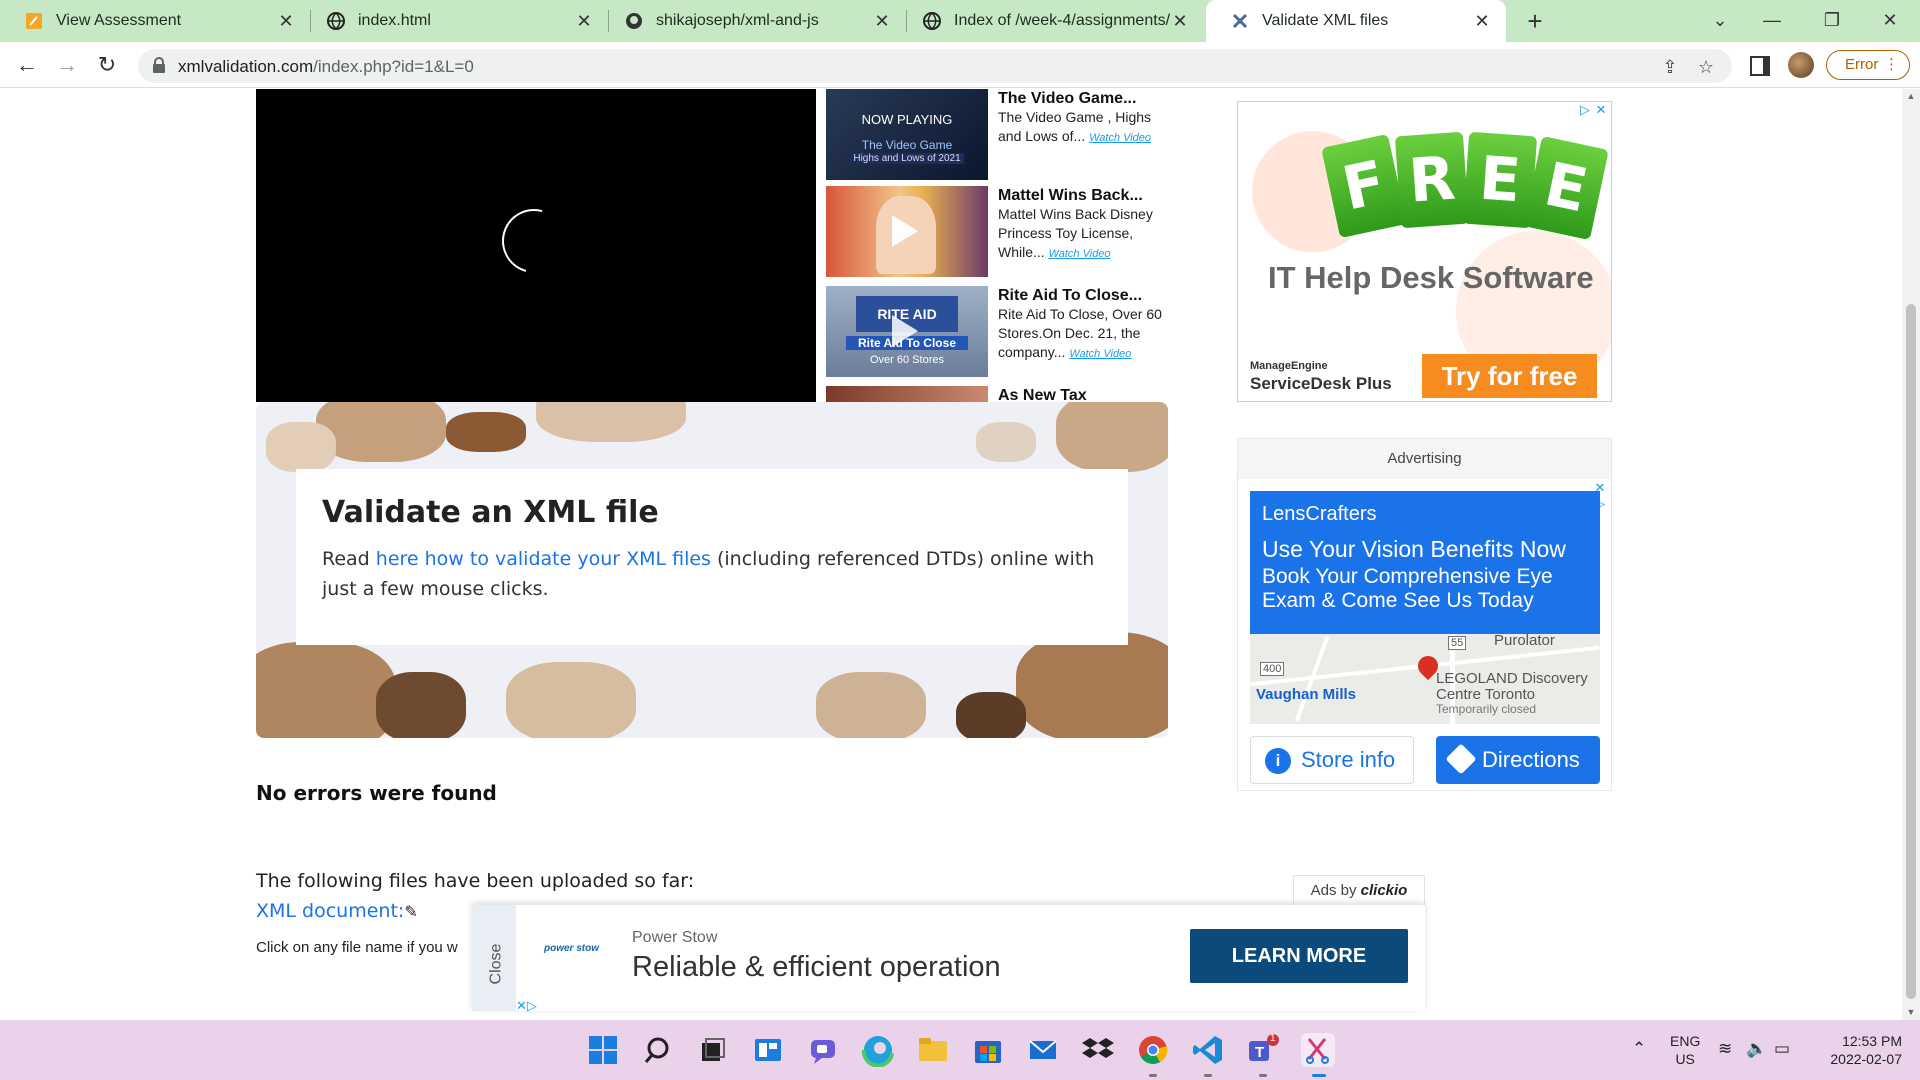  Describe the element at coordinates (1318, 1050) in the screenshot. I see `snipping-tool-icon` at that location.